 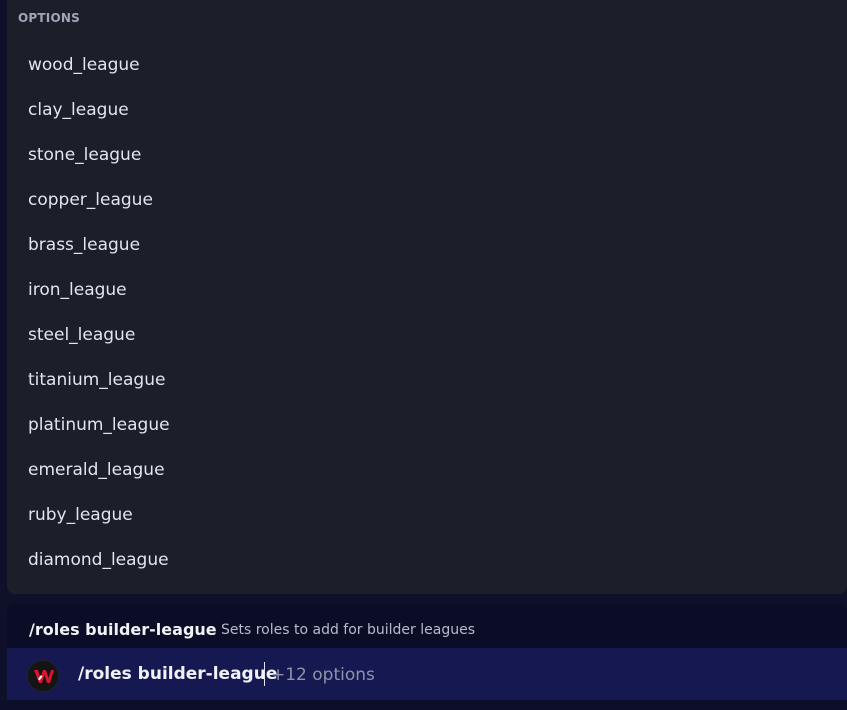 What do you see at coordinates (427, 245) in the screenshot?
I see `option-item: brass_league` at bounding box center [427, 245].